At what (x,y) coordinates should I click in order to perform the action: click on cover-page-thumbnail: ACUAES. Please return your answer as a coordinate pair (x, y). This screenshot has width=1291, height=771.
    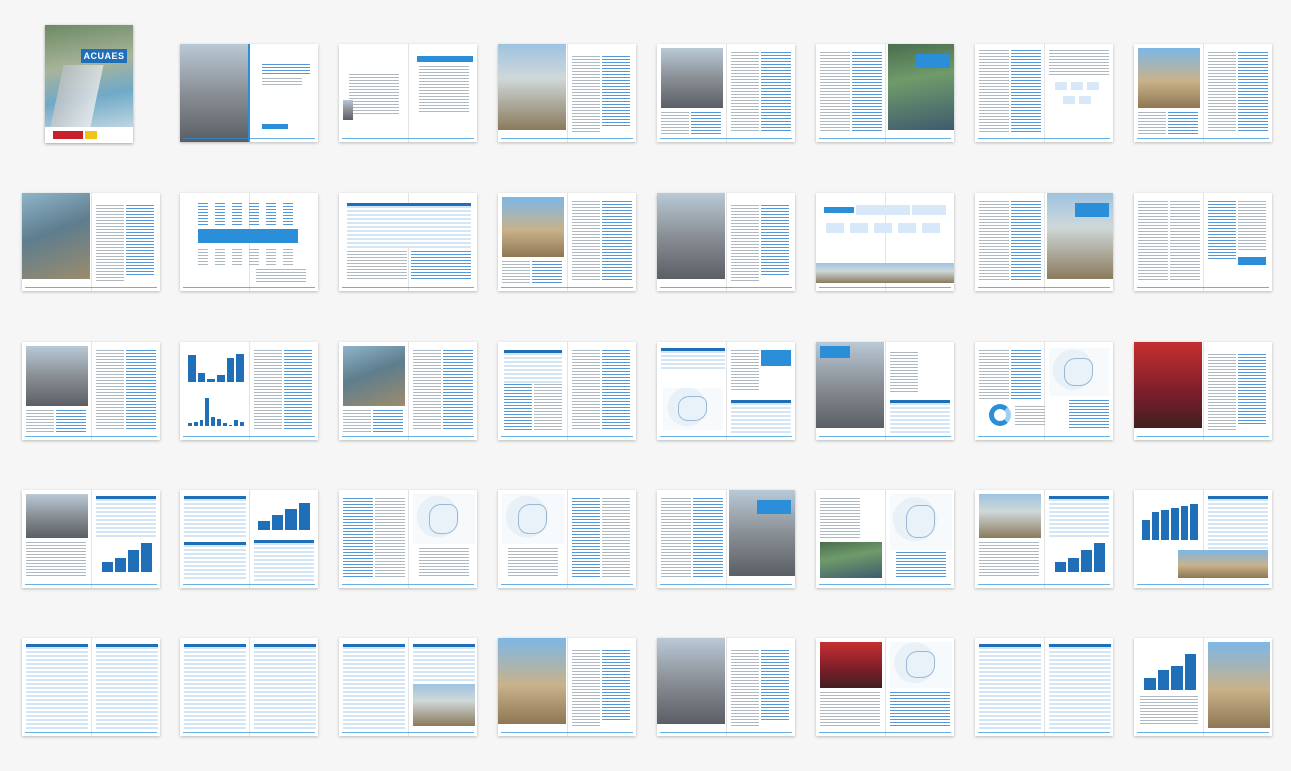
    Looking at the image, I should click on (89, 84).